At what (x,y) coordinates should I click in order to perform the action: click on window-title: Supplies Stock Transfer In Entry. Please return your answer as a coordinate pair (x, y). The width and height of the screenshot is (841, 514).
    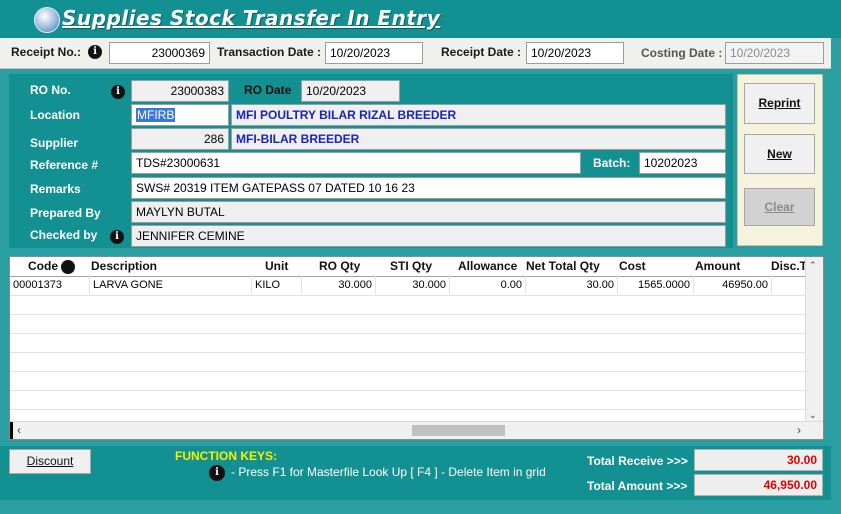
    Looking at the image, I should click on (251, 18).